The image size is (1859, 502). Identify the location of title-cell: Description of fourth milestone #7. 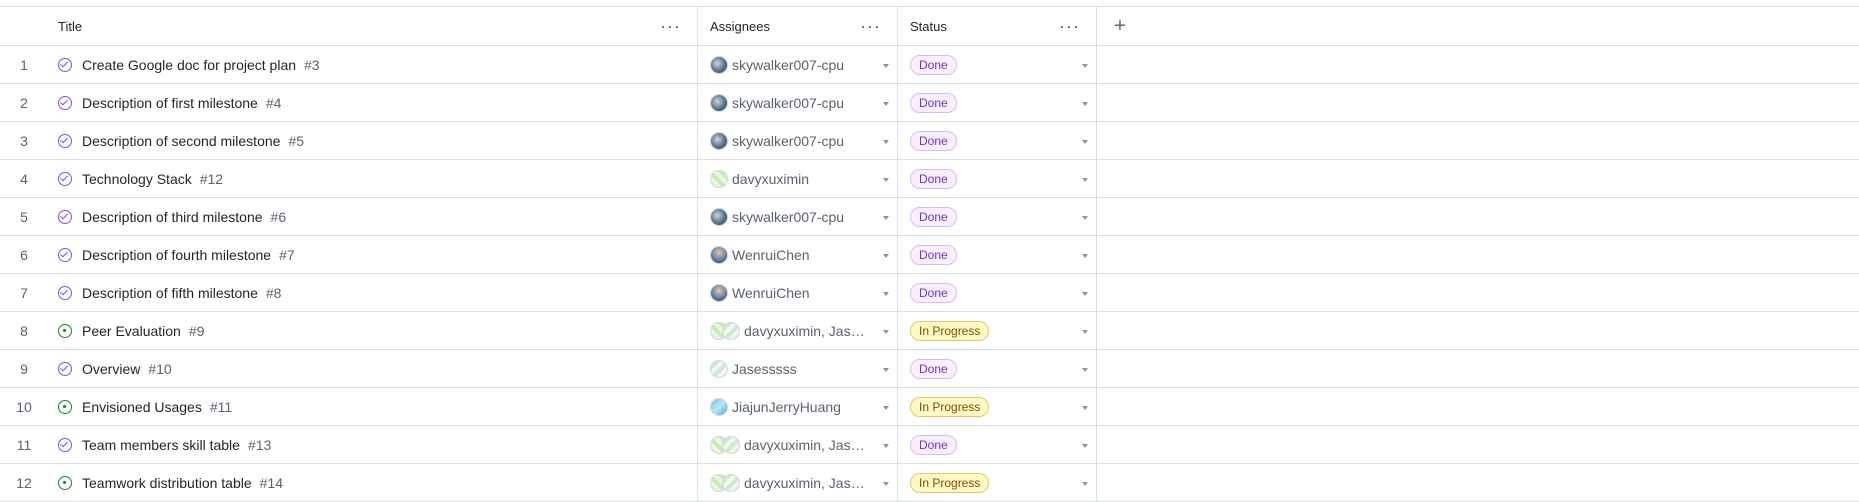
(372, 254).